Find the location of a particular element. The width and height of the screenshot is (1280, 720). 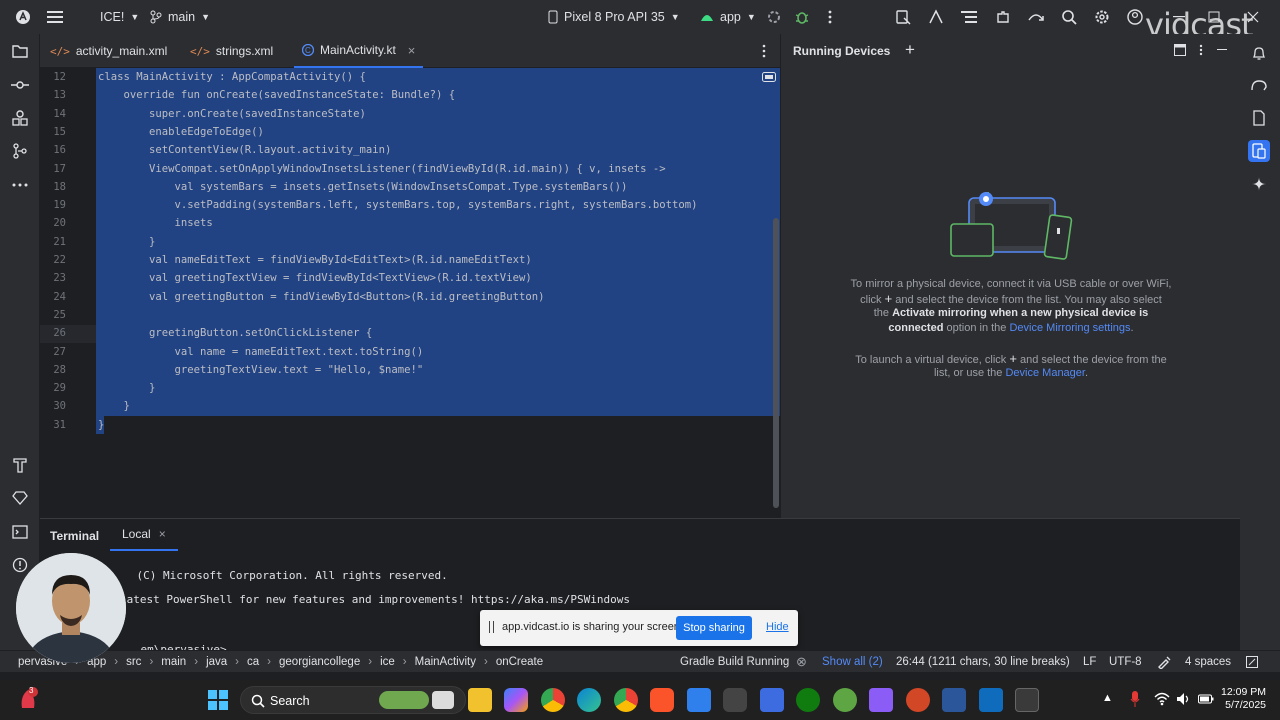

task-view-icon is located at coordinates (443, 700).